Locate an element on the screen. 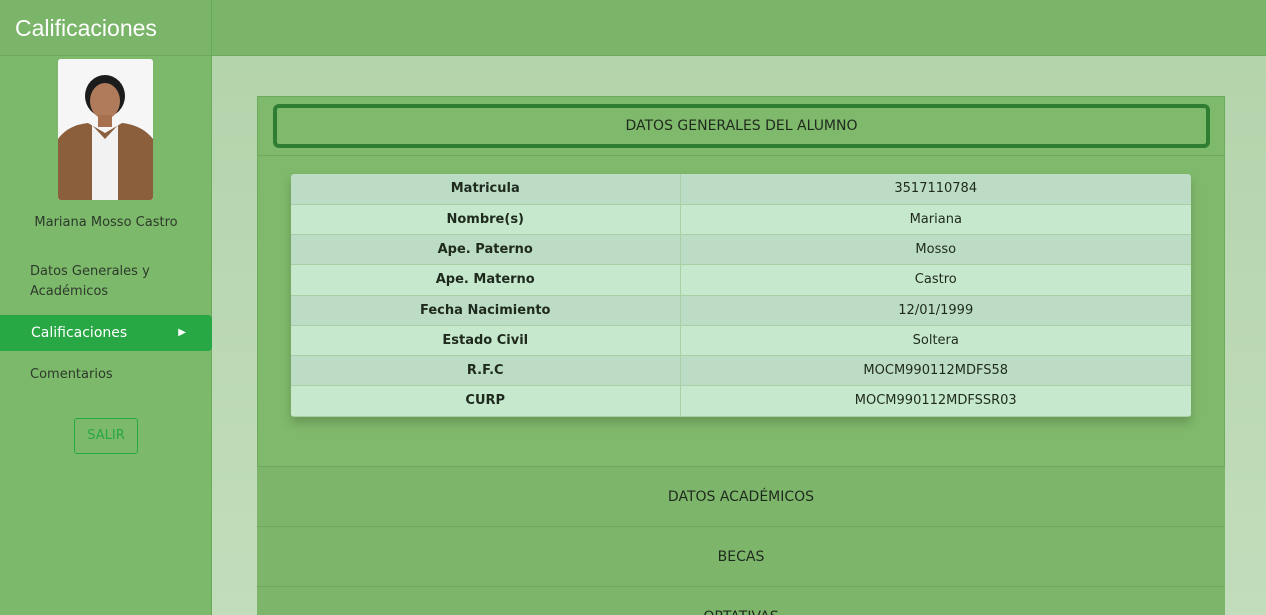 The width and height of the screenshot is (1266, 615). sidebar-item-comentarios: Comentarios is located at coordinates (106, 375).